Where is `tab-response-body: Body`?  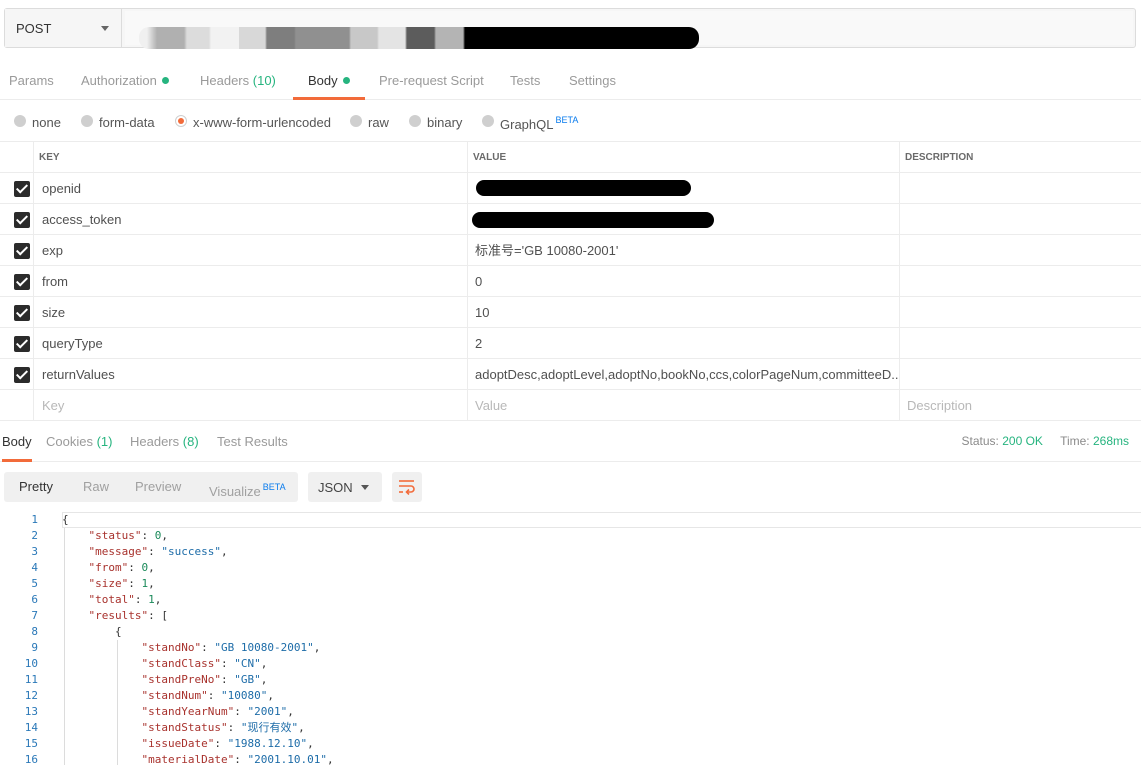
tab-response-body: Body is located at coordinates (17, 442).